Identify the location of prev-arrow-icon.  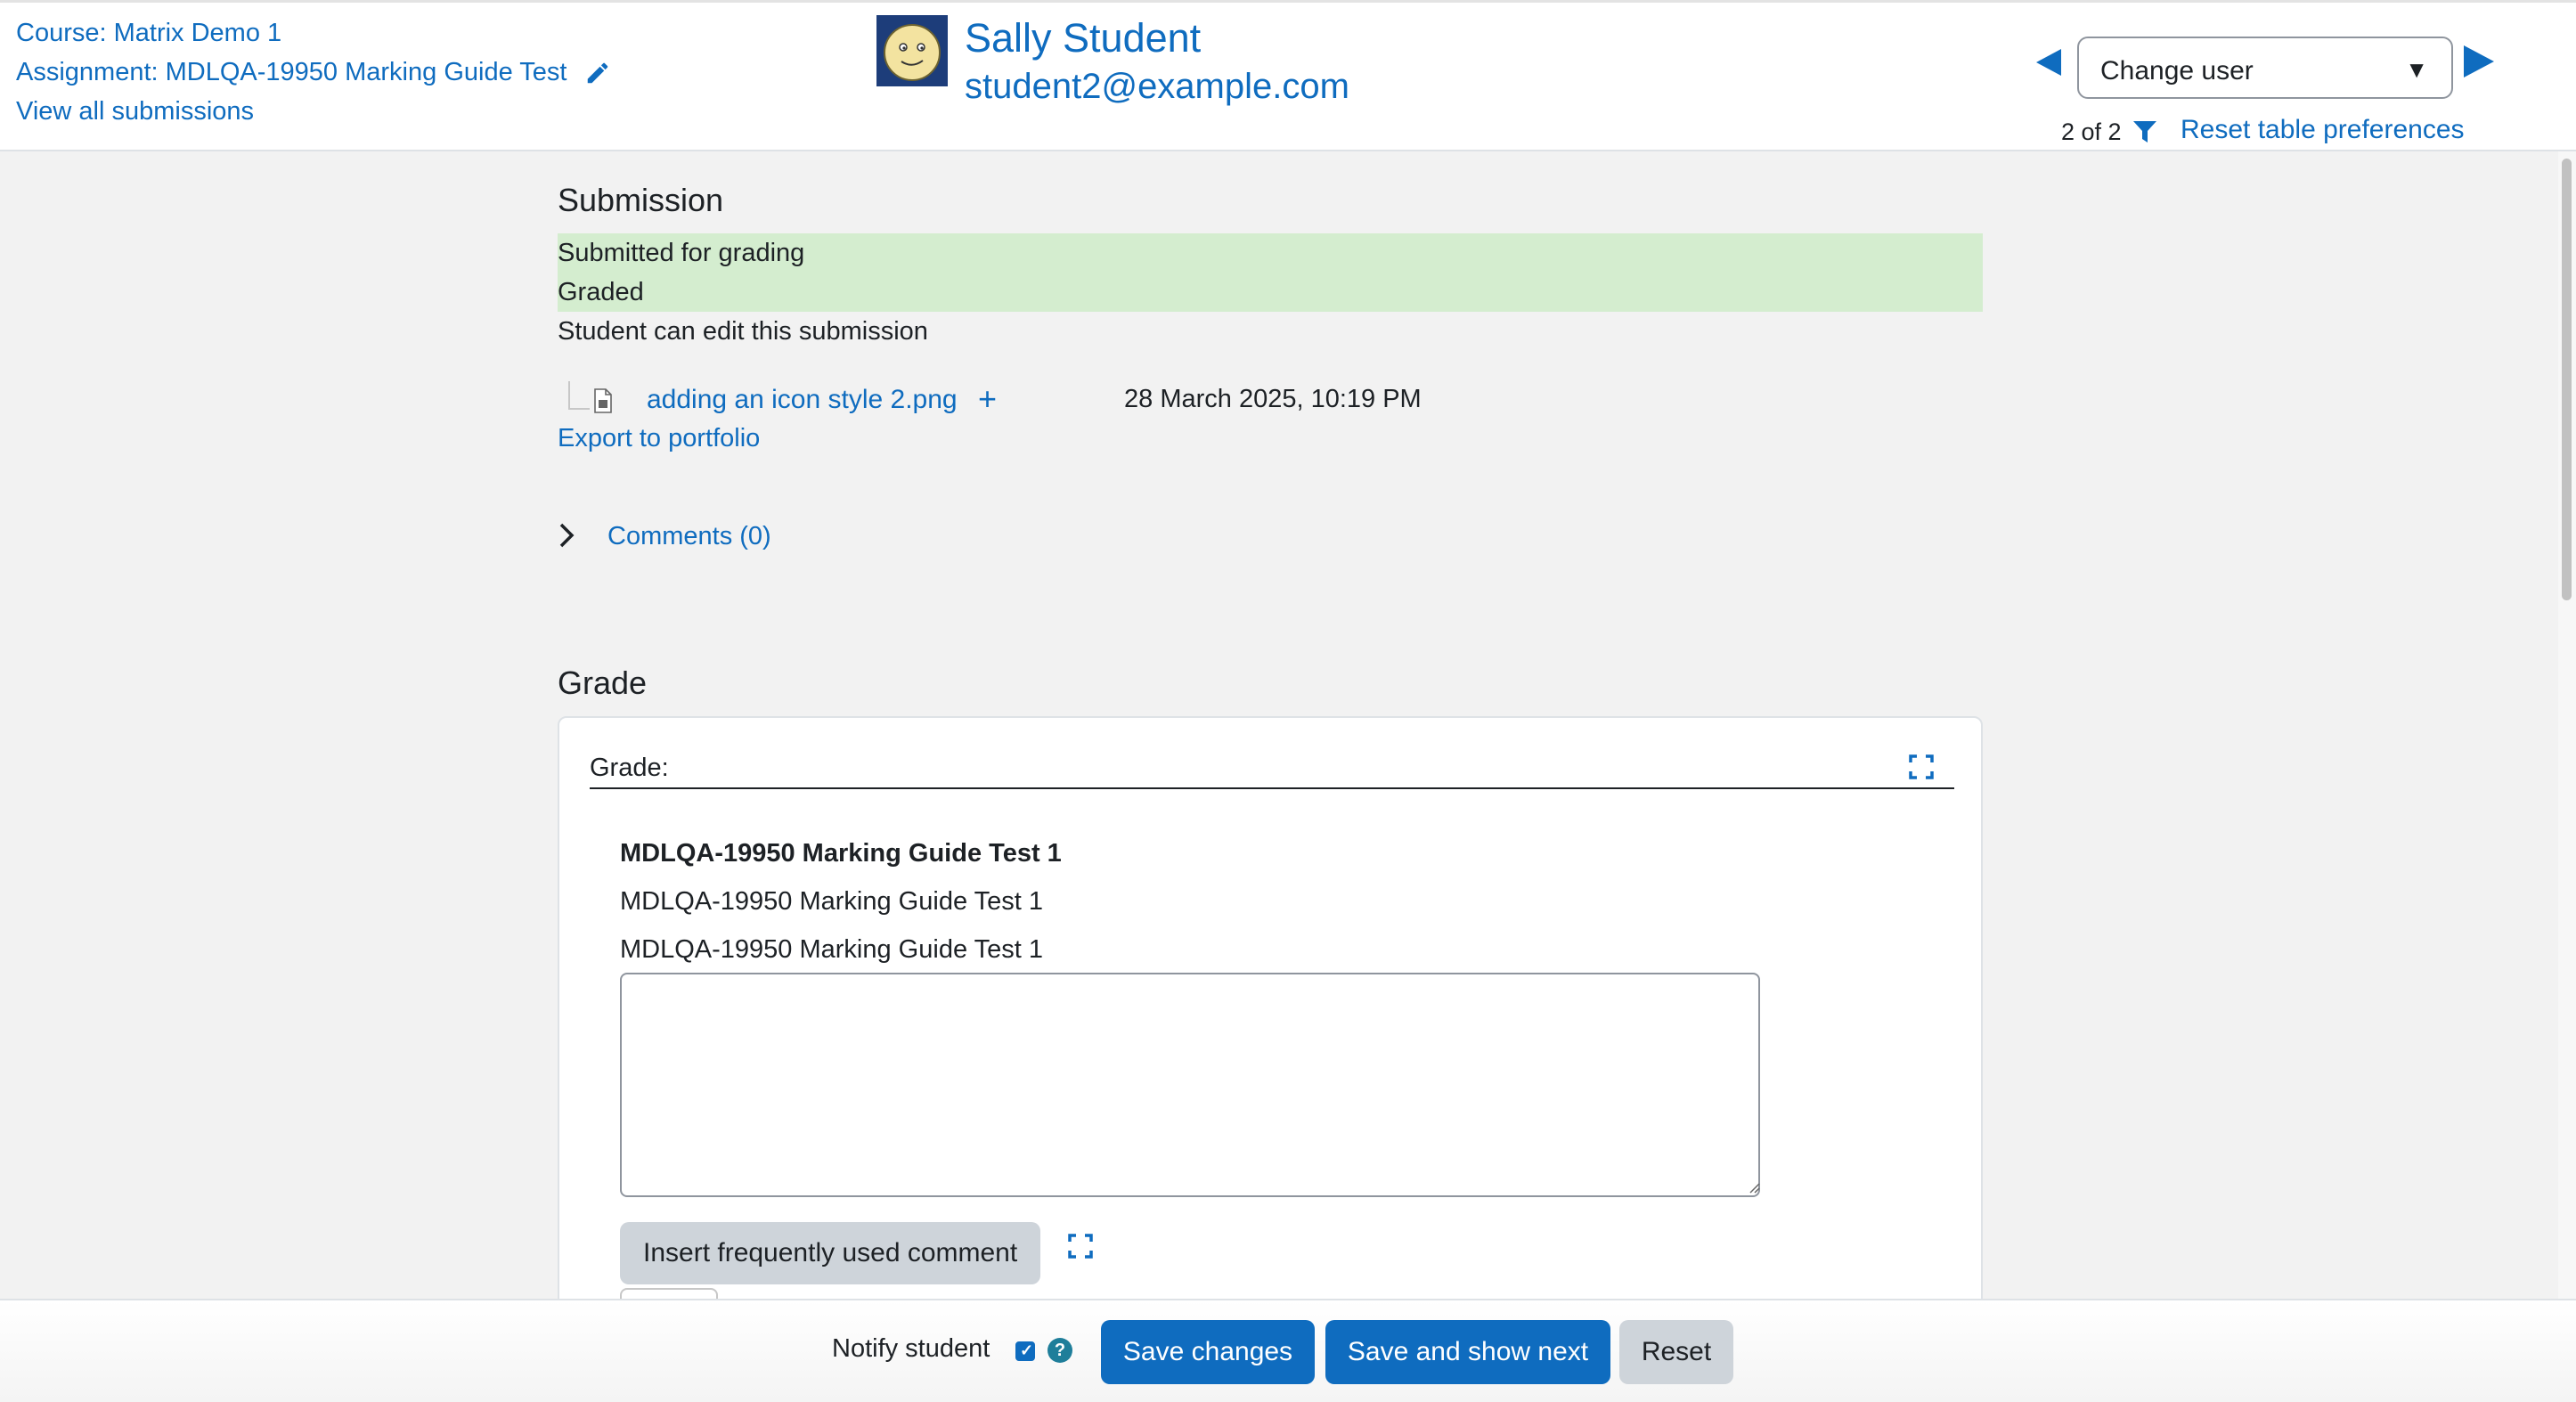
(2049, 62).